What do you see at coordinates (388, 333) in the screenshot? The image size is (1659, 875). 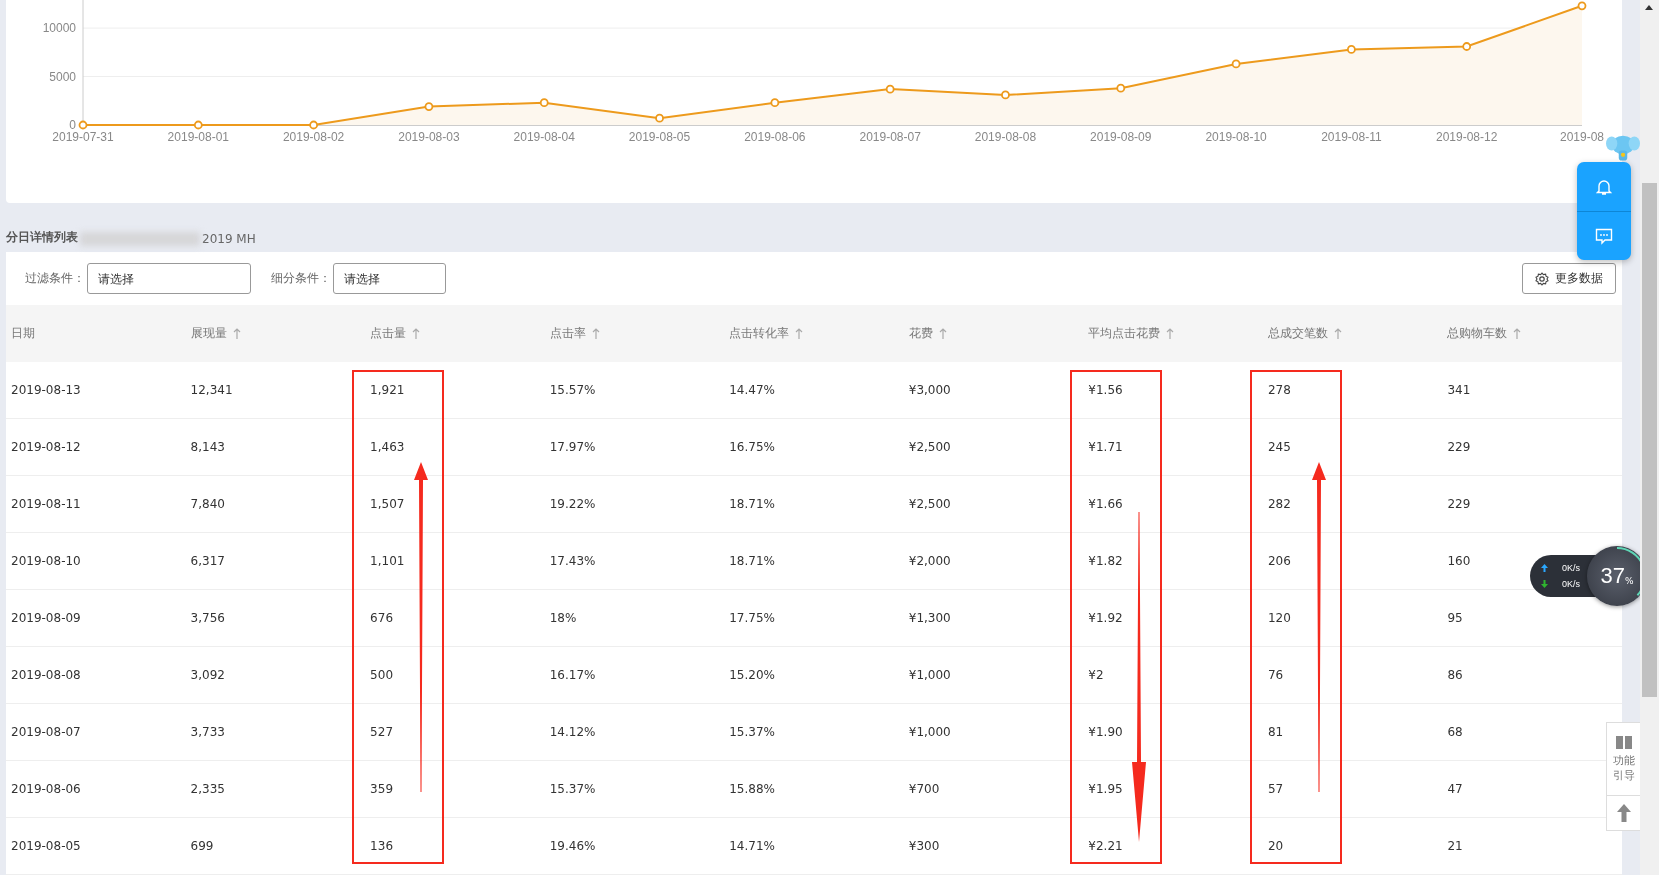 I see `column-header: 点击量` at bounding box center [388, 333].